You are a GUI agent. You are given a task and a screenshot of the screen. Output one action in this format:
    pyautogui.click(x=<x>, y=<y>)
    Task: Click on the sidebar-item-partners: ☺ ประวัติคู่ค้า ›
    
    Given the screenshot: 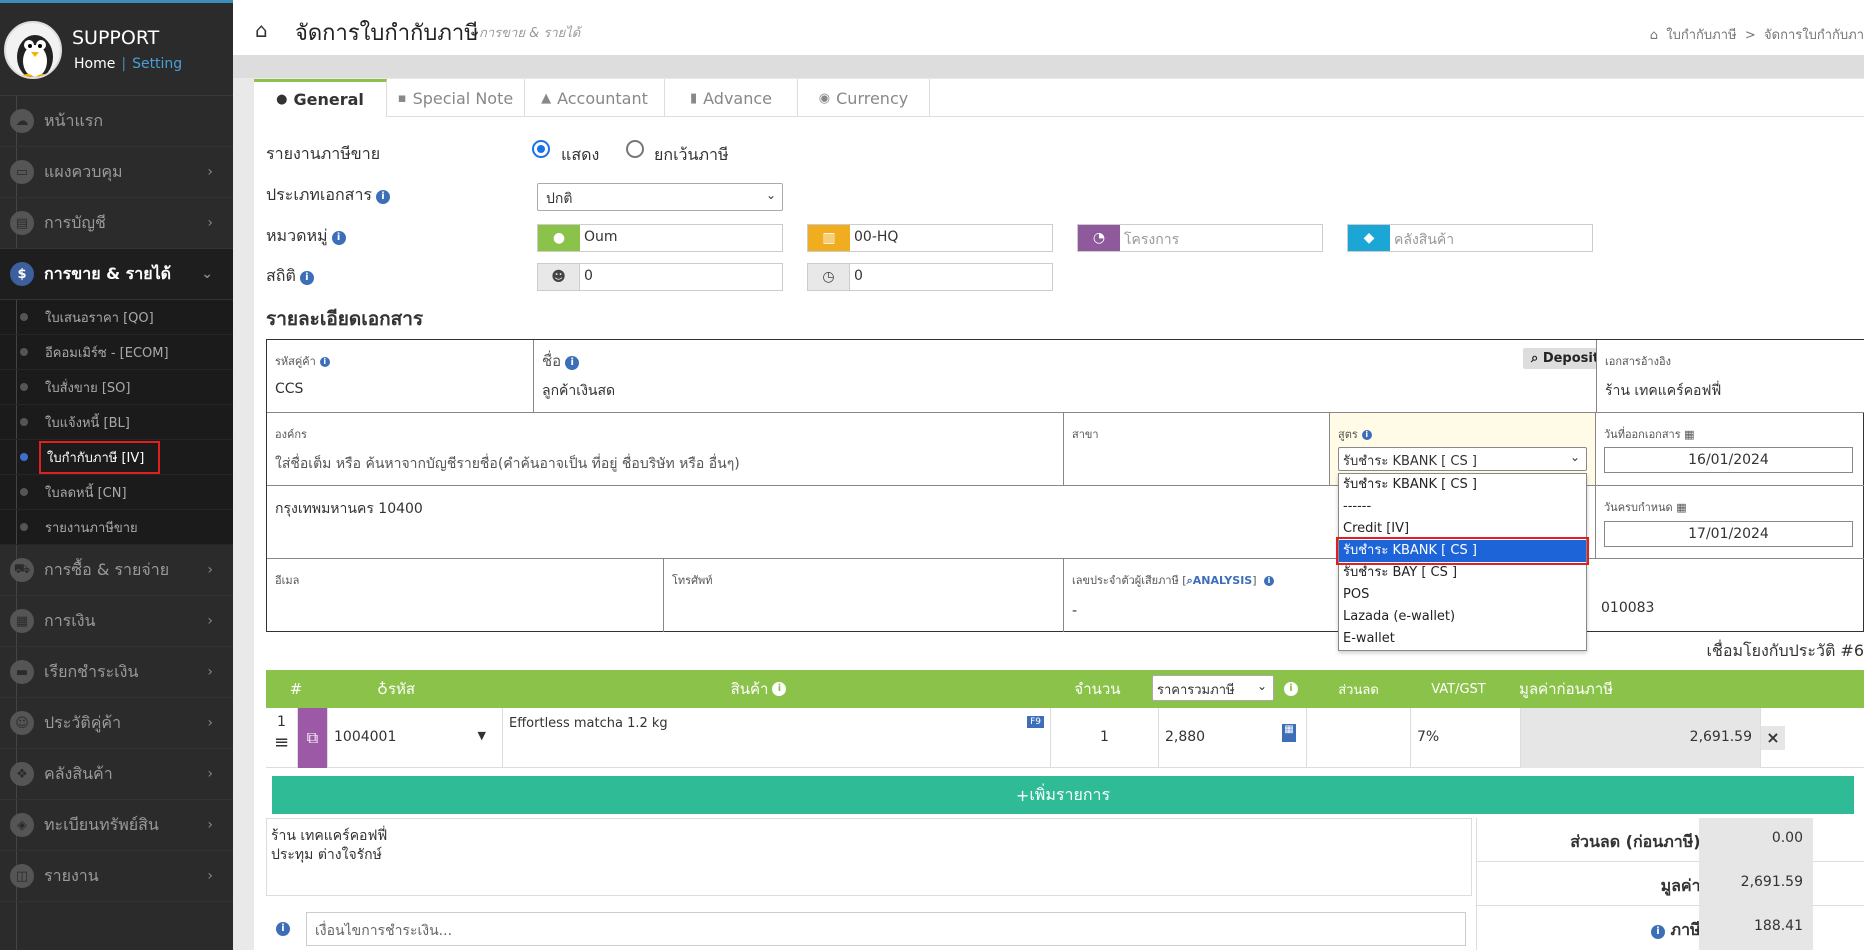 What is the action you would take?
    pyautogui.click(x=116, y=723)
    